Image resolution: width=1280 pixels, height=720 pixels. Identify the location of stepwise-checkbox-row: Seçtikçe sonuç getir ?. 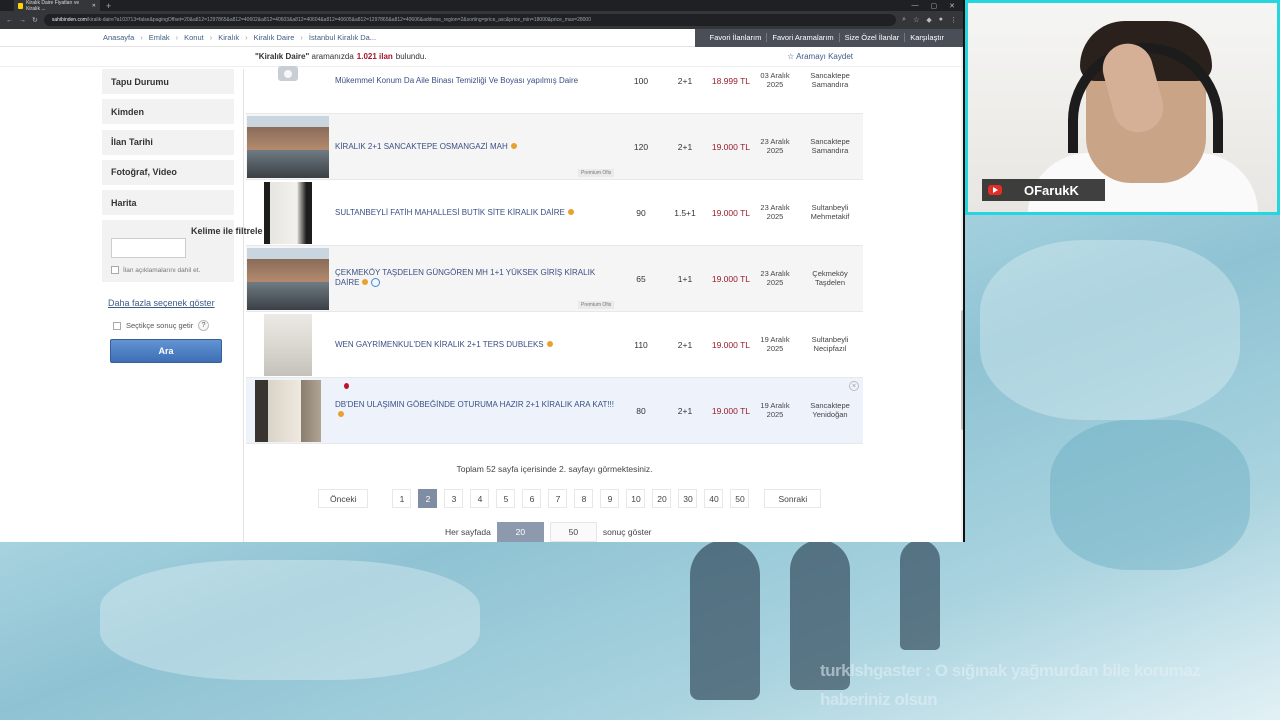
(168, 326).